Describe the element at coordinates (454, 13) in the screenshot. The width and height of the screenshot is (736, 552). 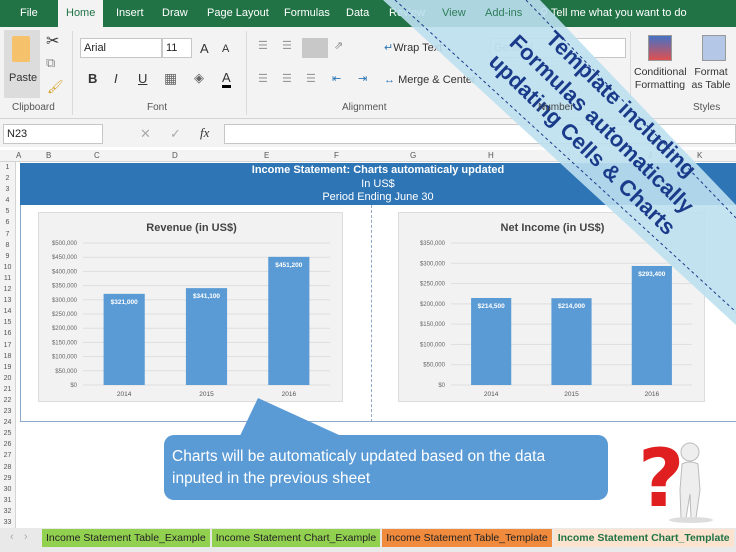
I see `tab-view: View` at that location.